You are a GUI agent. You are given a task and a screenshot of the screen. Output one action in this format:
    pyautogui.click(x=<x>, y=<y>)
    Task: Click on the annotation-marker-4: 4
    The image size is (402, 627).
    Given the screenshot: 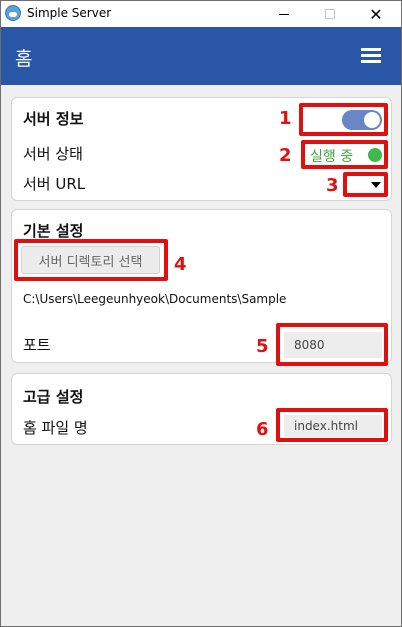 What is the action you would take?
    pyautogui.click(x=180, y=264)
    